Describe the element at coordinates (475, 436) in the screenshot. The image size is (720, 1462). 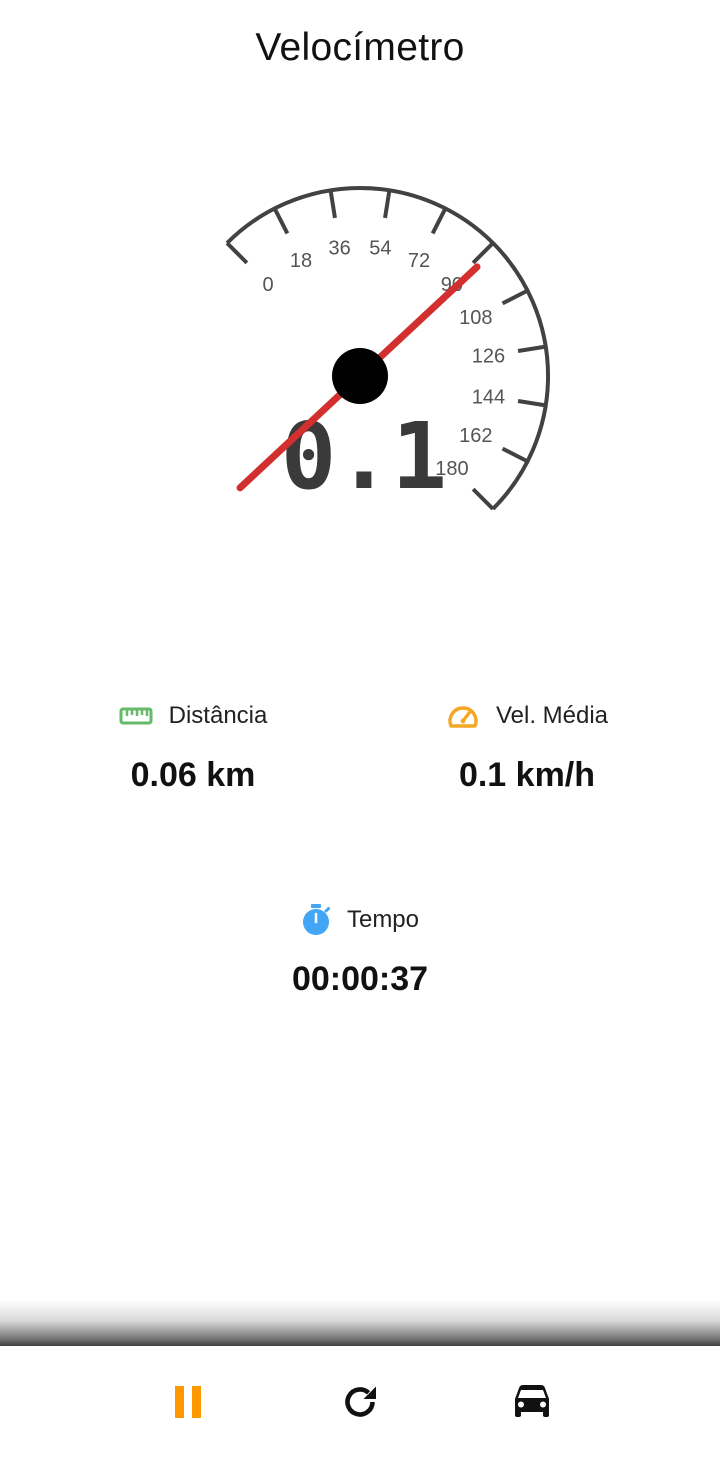
I see `gauge-tick-label: 162` at that location.